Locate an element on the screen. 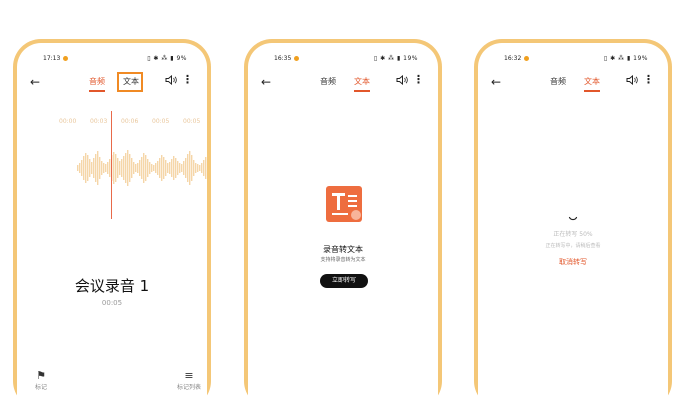  list-icon: ≡ is located at coordinates (189, 375).